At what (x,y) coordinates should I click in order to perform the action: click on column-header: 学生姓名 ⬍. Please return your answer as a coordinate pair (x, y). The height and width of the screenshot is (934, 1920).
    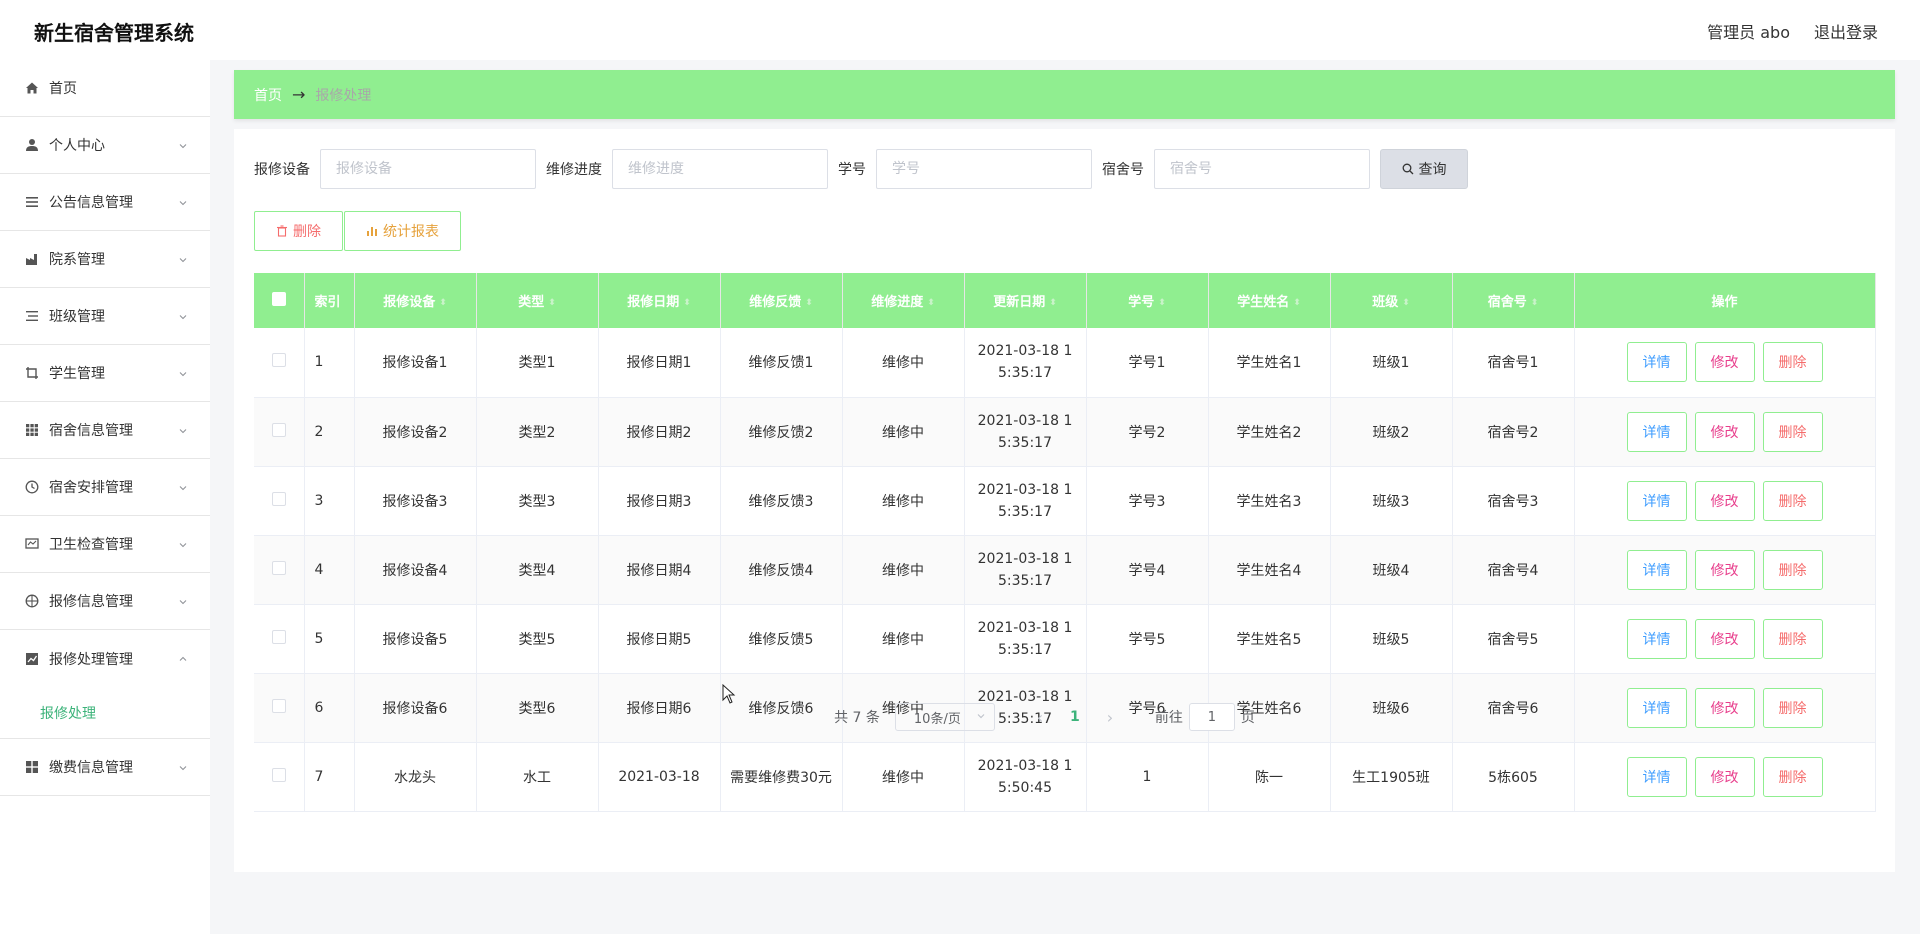
    Looking at the image, I should click on (1269, 300).